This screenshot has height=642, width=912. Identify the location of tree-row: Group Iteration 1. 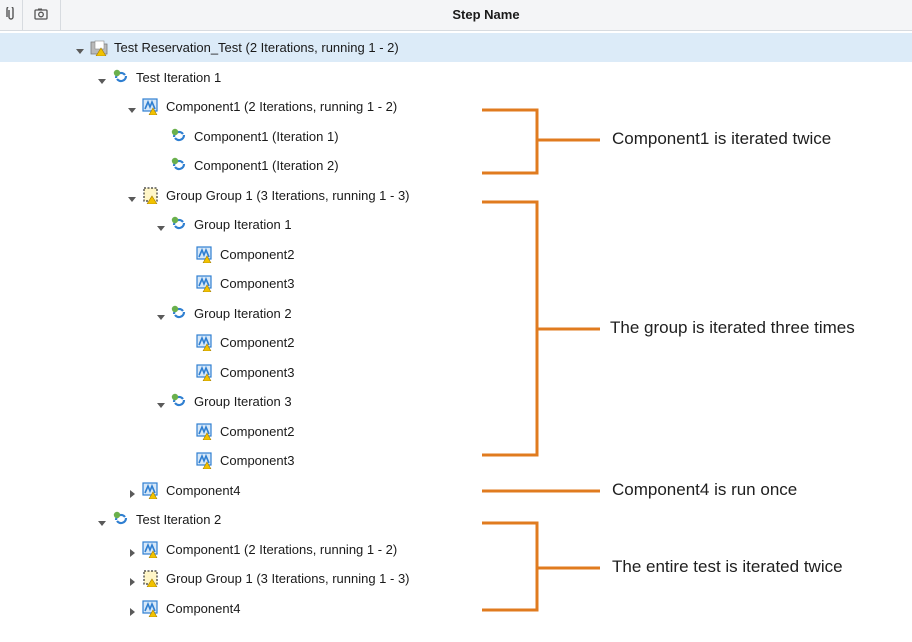
(456, 224).